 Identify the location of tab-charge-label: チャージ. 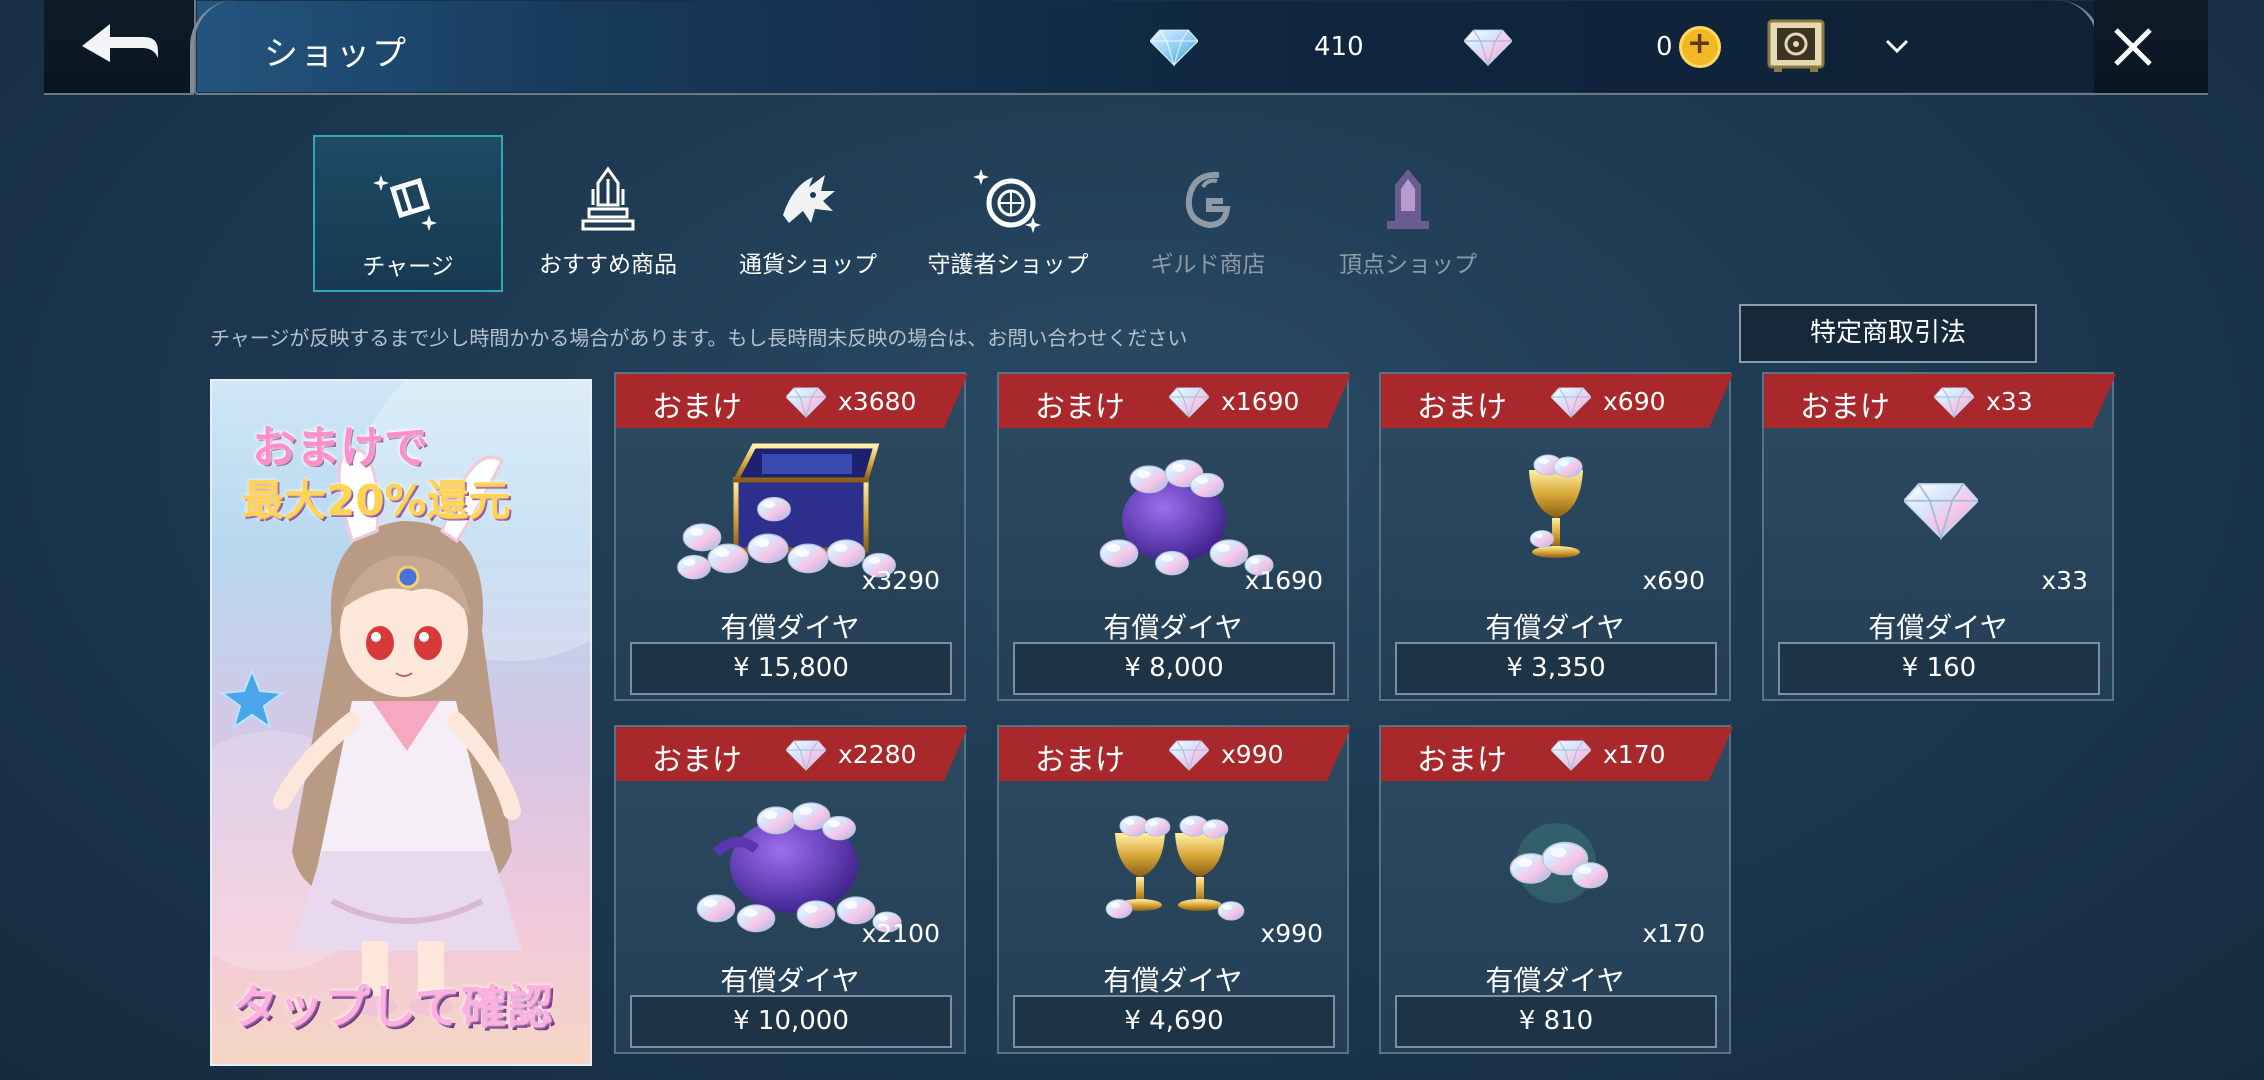
(408, 267).